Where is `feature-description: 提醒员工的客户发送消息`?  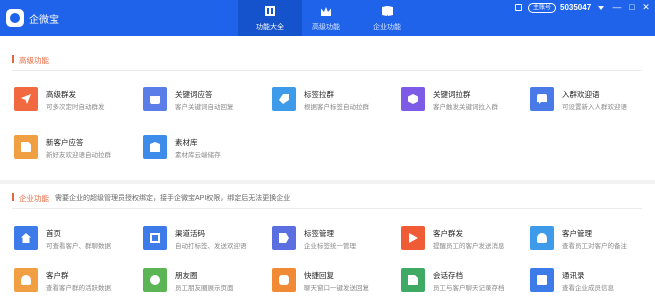
feature-description: 提醒员工的客户发送消息 is located at coordinates (469, 246).